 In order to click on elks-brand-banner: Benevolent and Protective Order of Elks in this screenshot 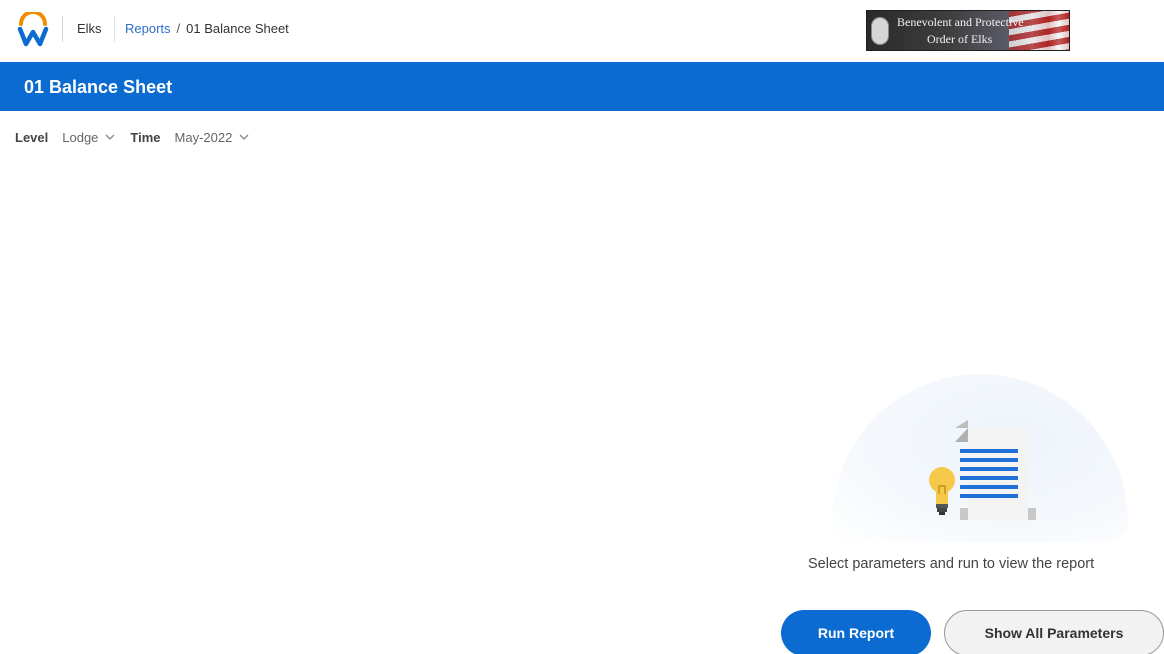, I will do `click(968, 30)`.